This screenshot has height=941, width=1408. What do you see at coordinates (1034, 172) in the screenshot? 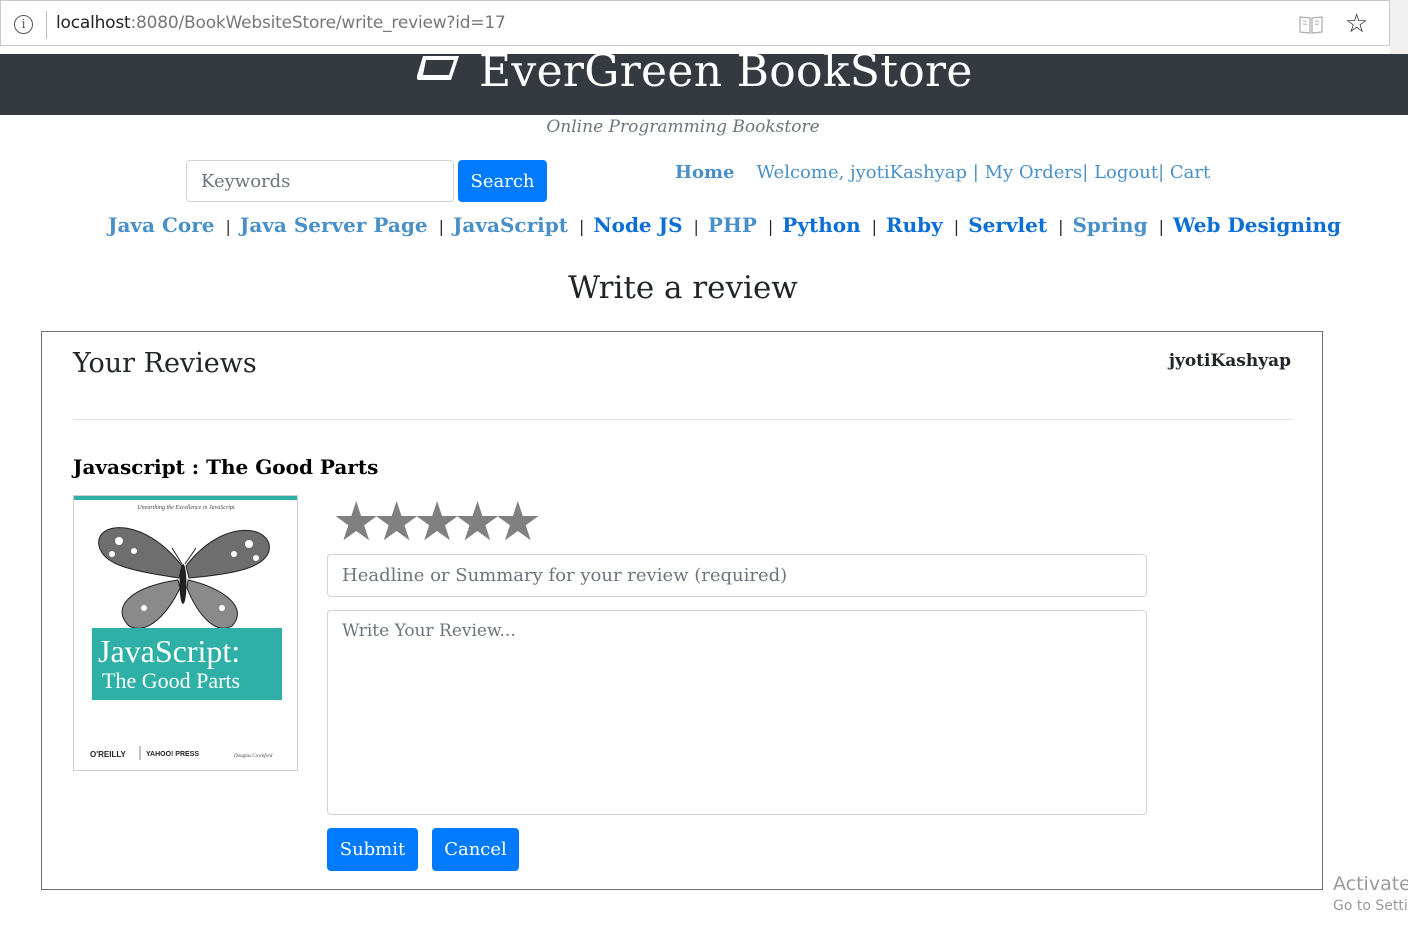
I see `my-orders-link: My Orders` at bounding box center [1034, 172].